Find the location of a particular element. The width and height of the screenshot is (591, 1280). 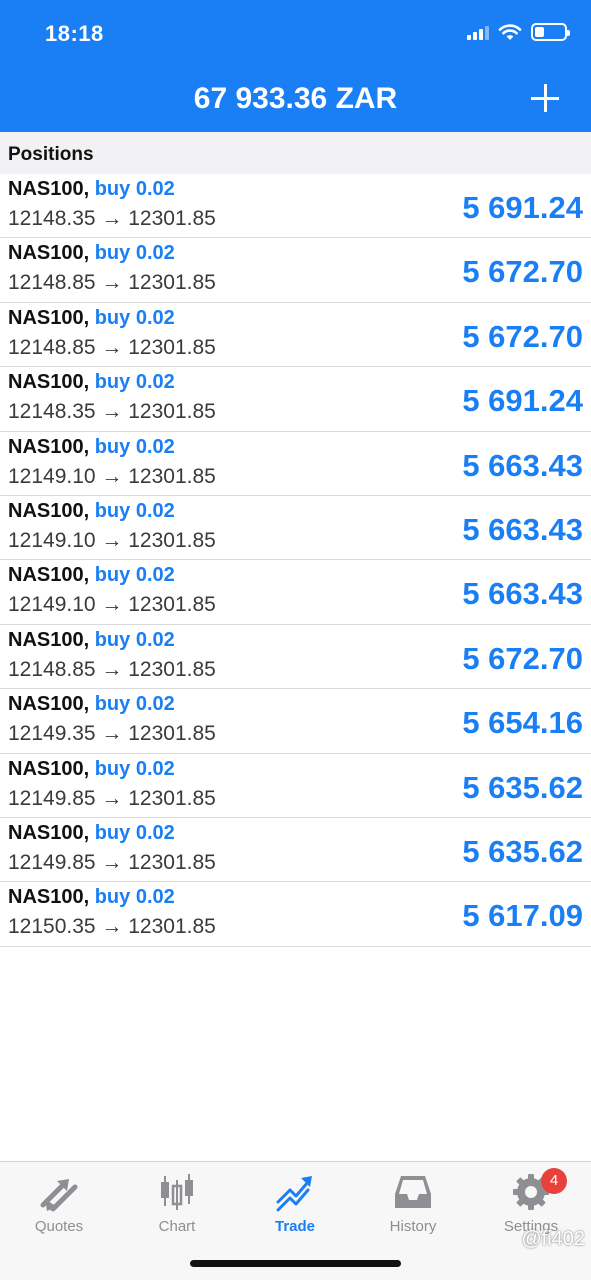

notification-badge: 4 is located at coordinates (554, 1181).